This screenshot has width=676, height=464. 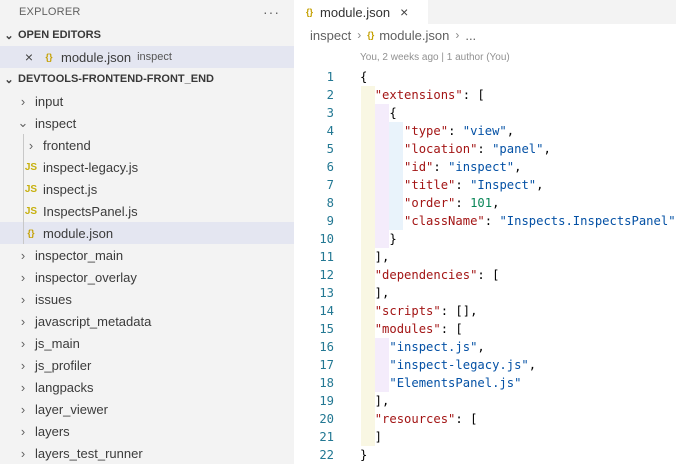 What do you see at coordinates (430, 185) in the screenshot?
I see `code-token: "title"` at bounding box center [430, 185].